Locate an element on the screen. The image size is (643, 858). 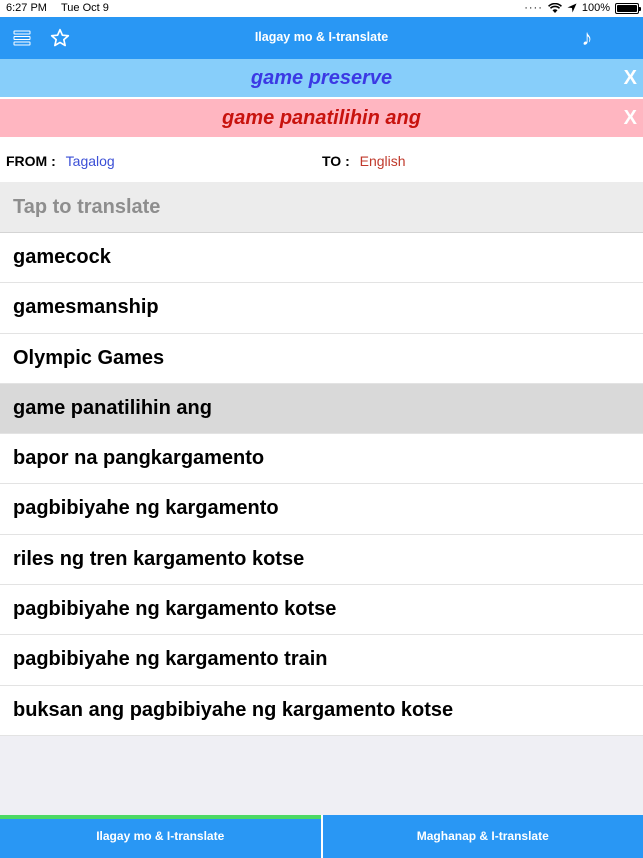
tagalog-result-text: game panatilihin ang is located at coordinates (321, 118).